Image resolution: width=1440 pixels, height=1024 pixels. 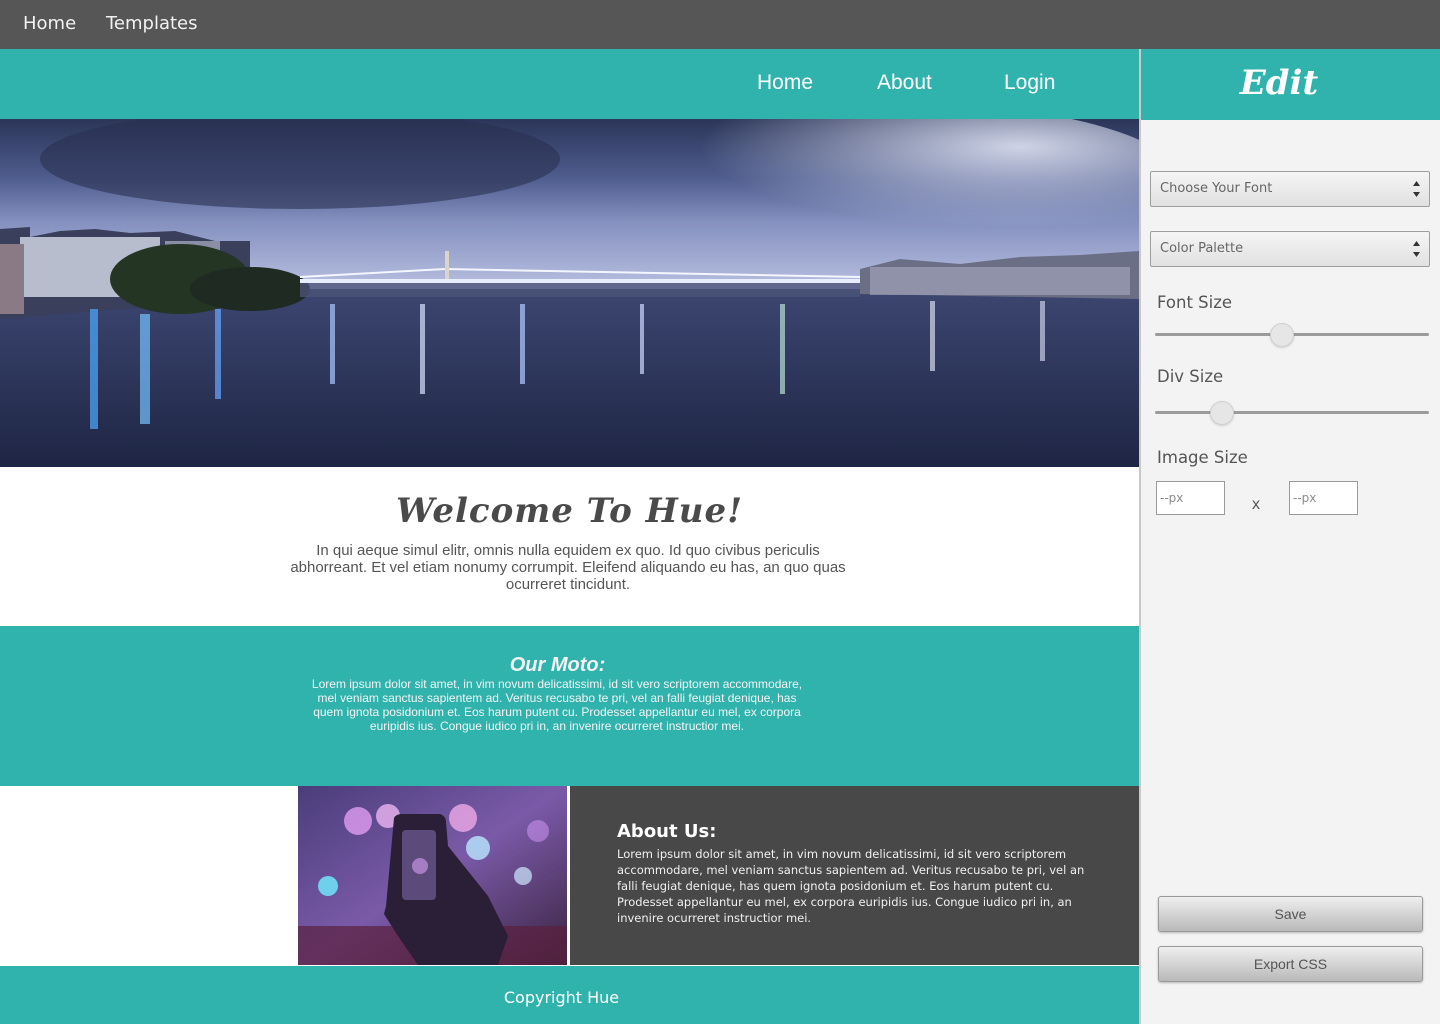 What do you see at coordinates (1202, 457) in the screenshot?
I see `image-size-label: Image Size` at bounding box center [1202, 457].